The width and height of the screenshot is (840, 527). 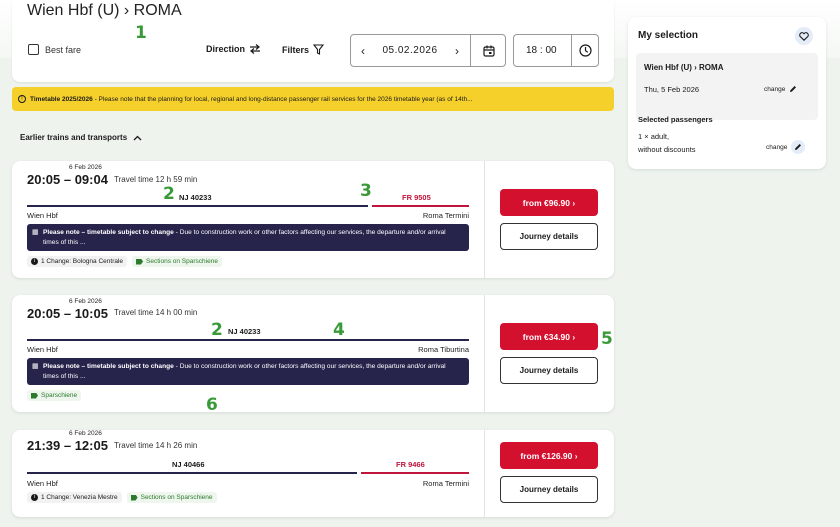 I want to click on selected-route: Wien Hbf (U) › ROMA, so click(x=684, y=67).